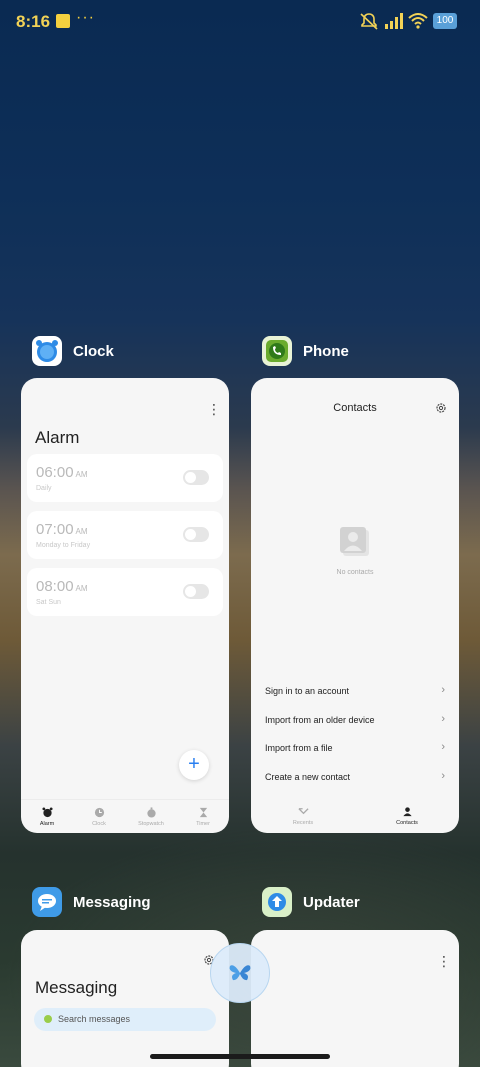 The width and height of the screenshot is (480, 1067). I want to click on messaging-app-icon, so click(47, 902).